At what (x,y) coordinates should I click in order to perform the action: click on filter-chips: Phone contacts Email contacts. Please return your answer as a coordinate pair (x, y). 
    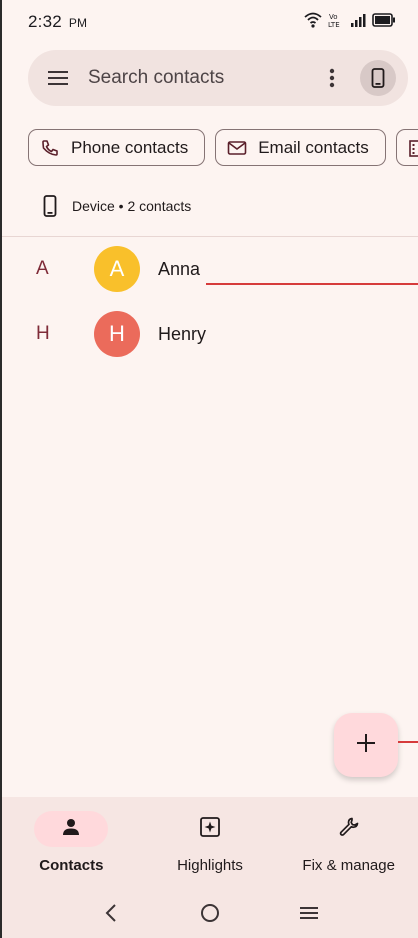
    Looking at the image, I should click on (223, 148).